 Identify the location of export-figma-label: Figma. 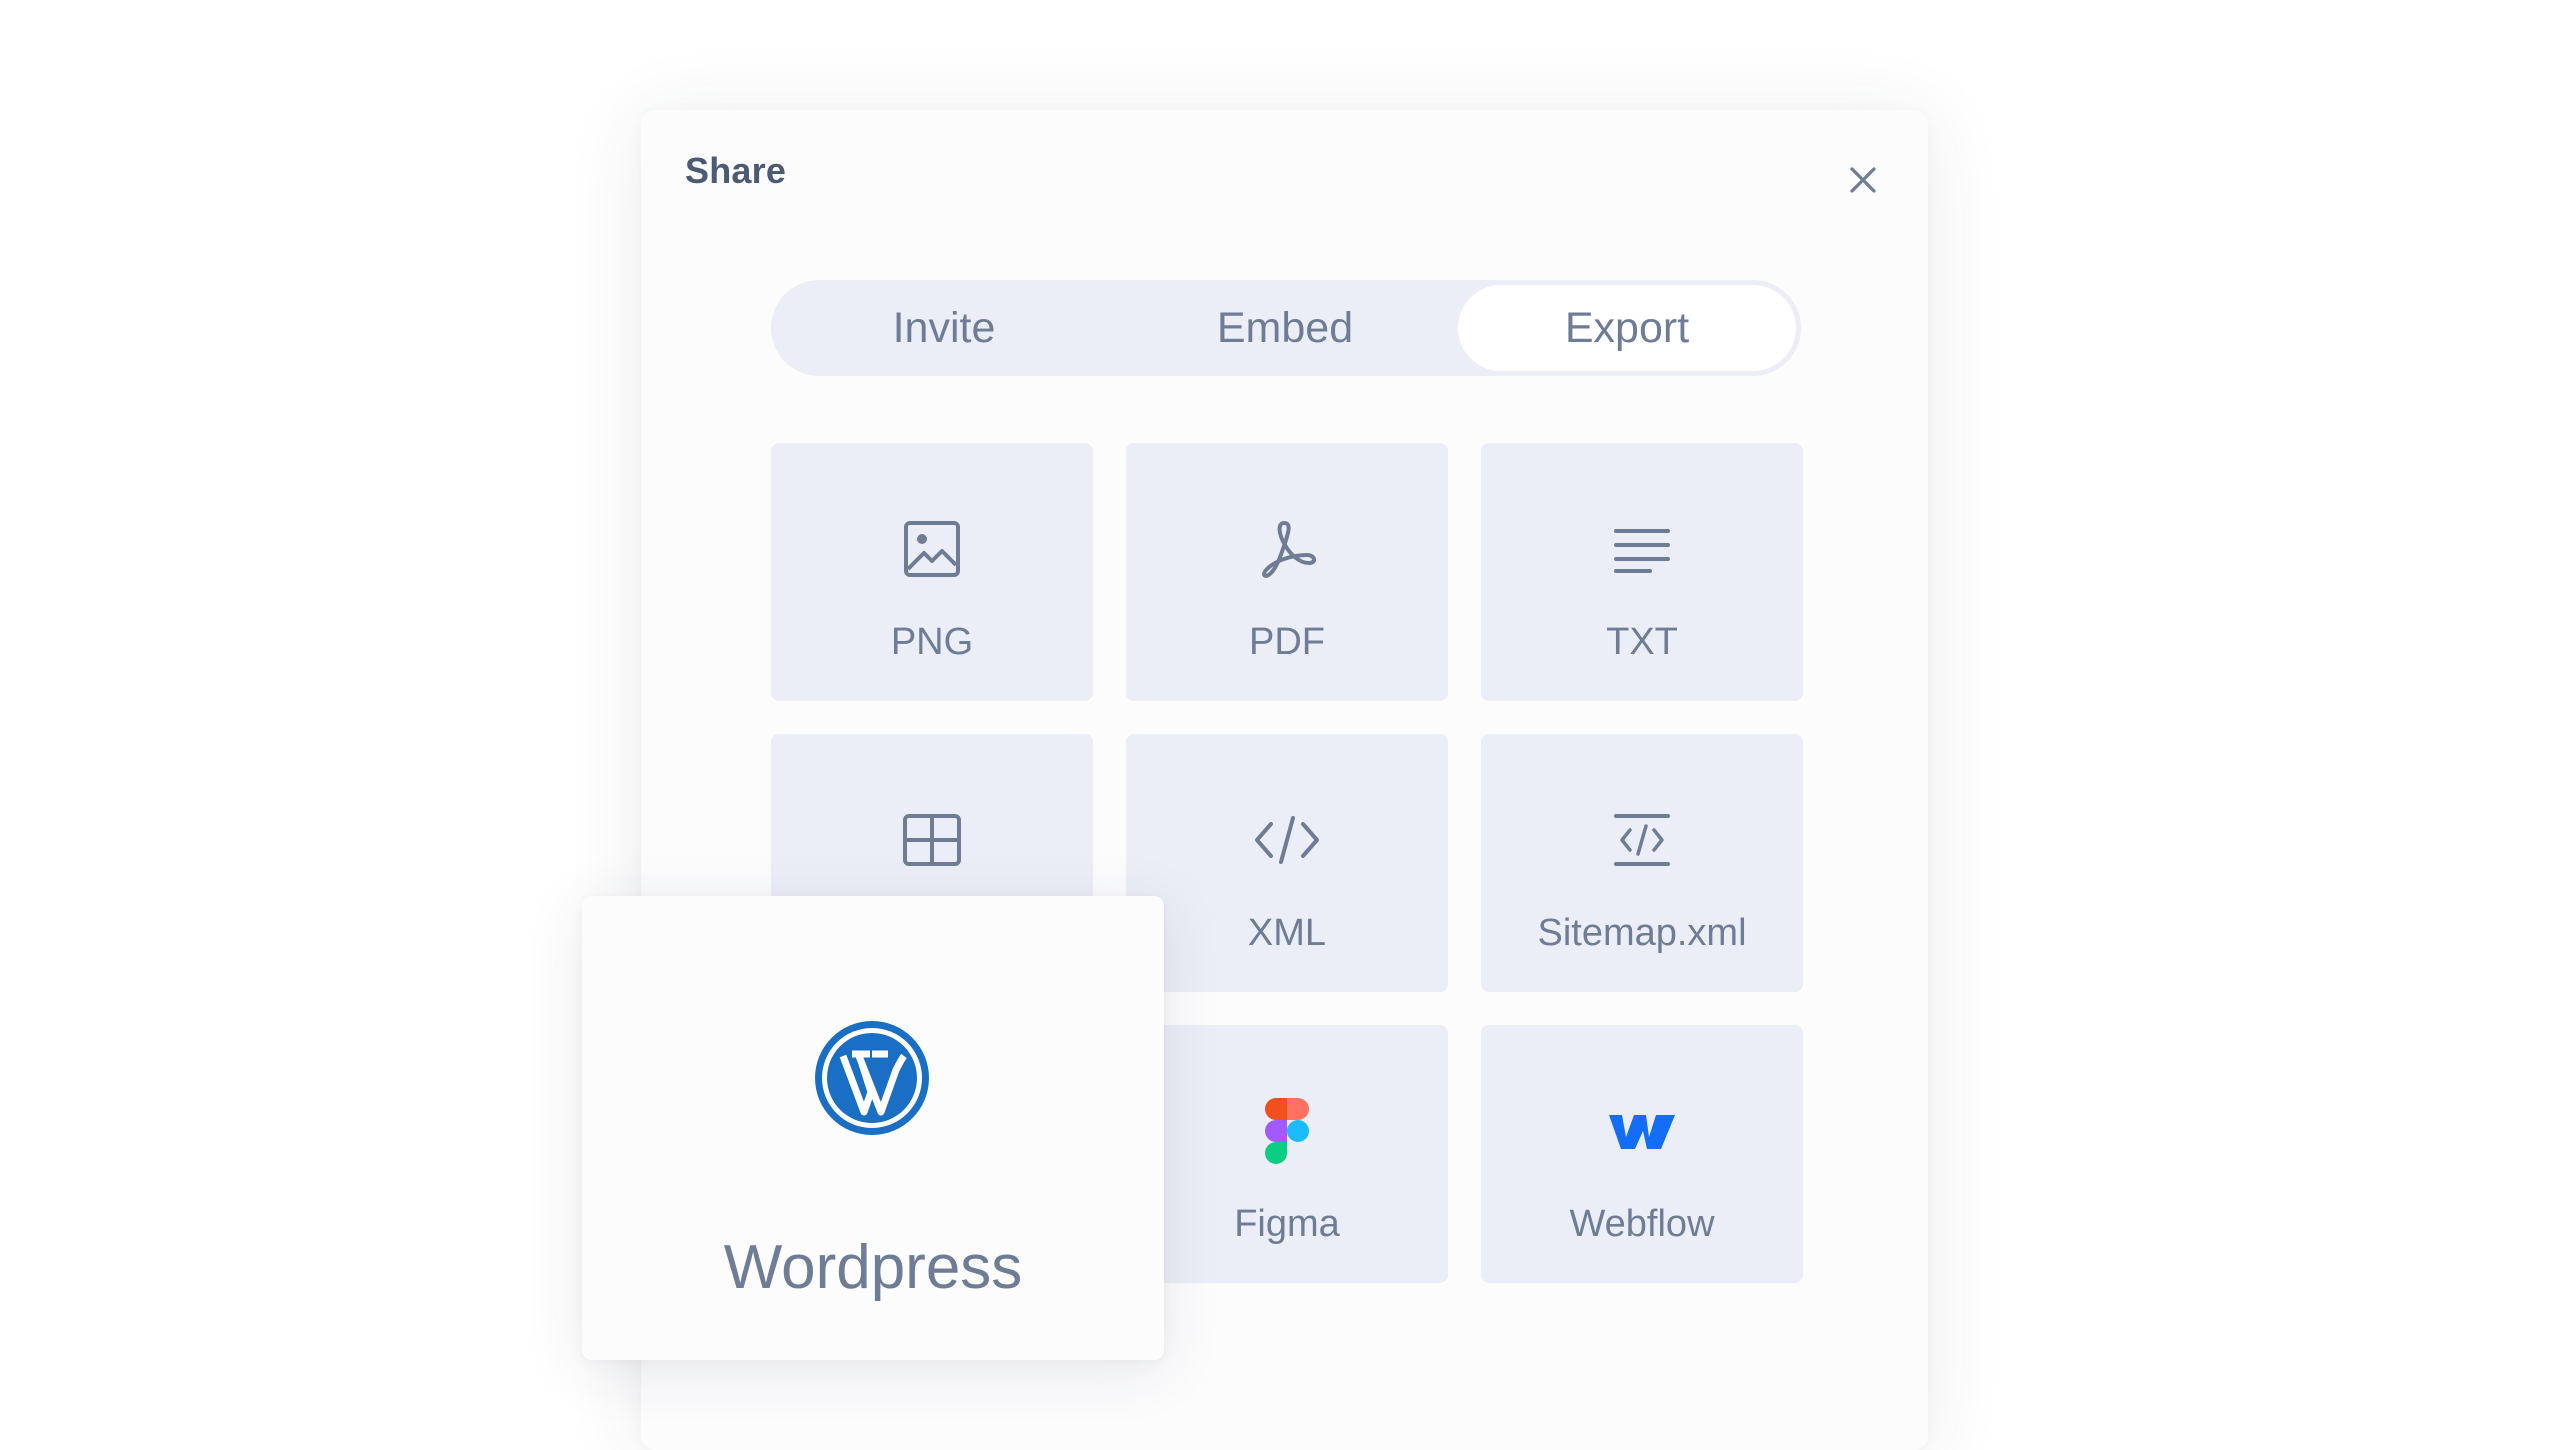
(1287, 1224).